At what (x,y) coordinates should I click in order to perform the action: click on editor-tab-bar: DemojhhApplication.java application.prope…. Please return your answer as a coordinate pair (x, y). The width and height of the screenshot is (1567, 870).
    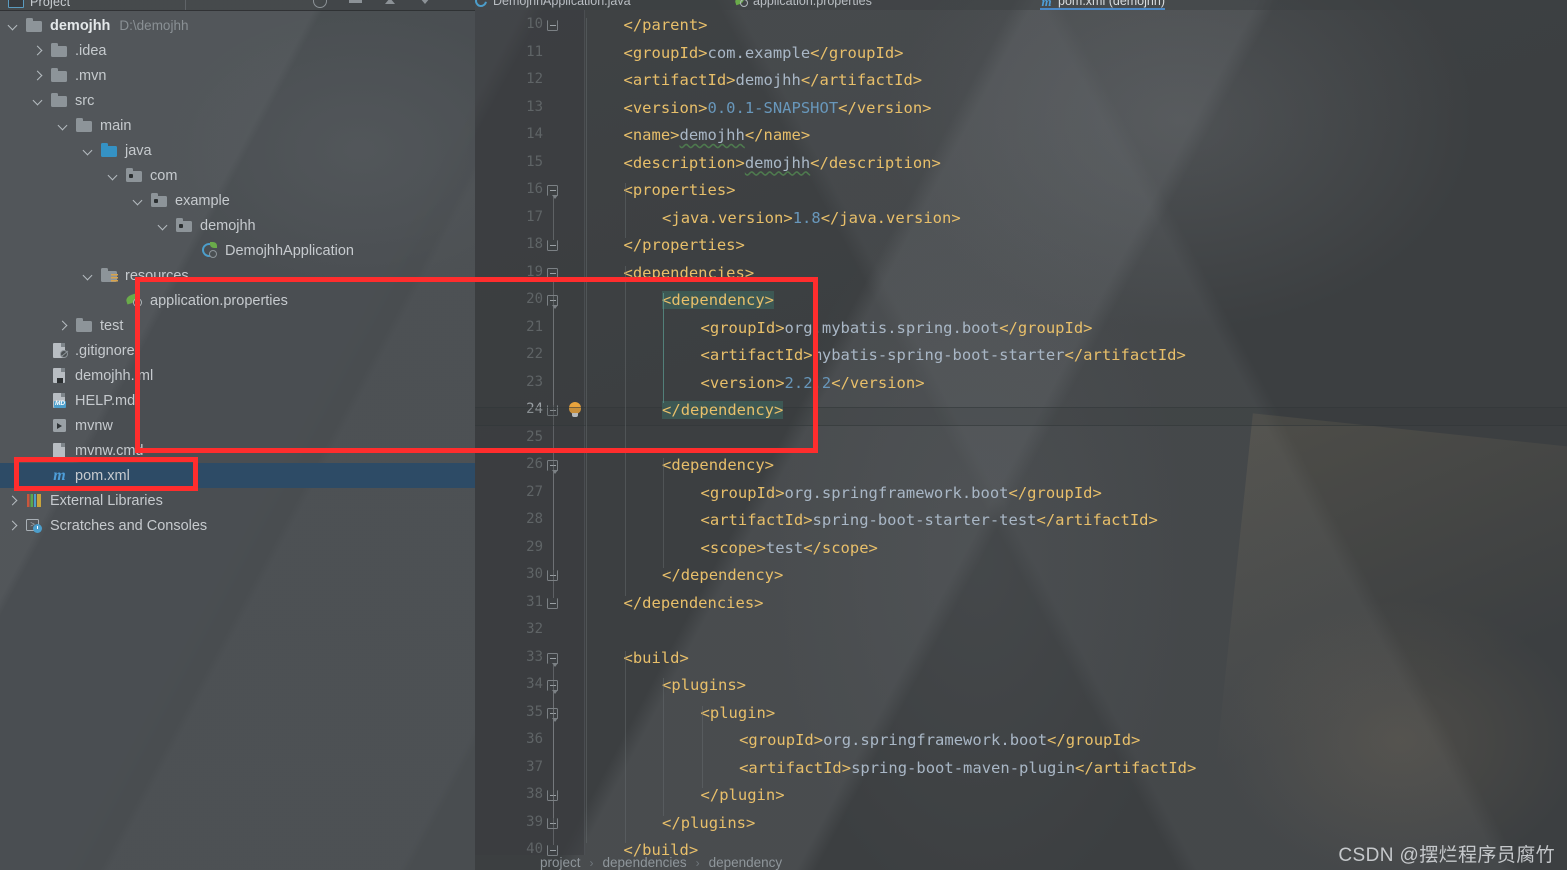
    Looking at the image, I should click on (1021, 5).